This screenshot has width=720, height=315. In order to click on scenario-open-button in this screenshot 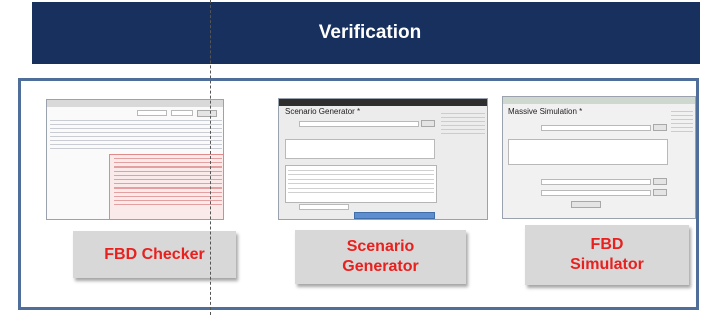, I will do `click(428, 123)`.